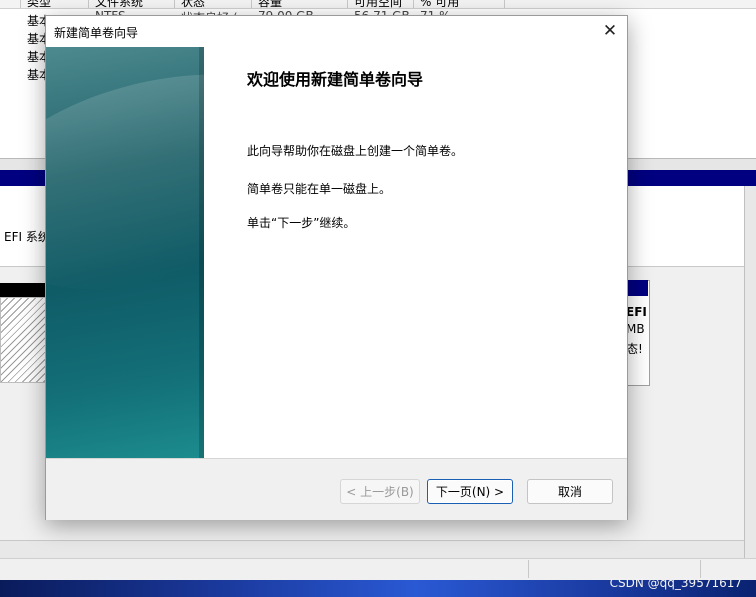 This screenshot has width=756, height=597. I want to click on unallocated-space, so click(24, 340).